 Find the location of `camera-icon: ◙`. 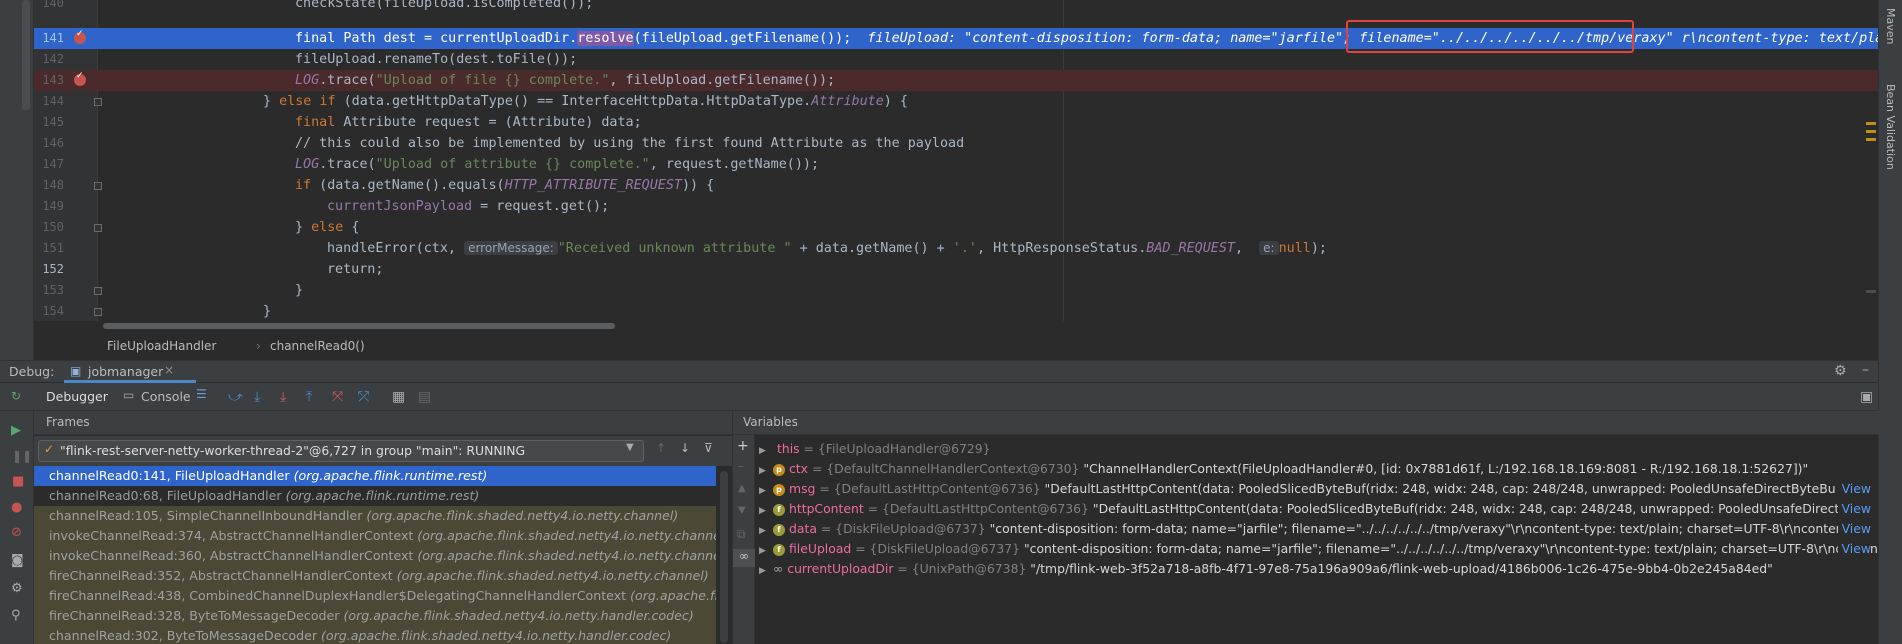

camera-icon: ◙ is located at coordinates (17, 560).